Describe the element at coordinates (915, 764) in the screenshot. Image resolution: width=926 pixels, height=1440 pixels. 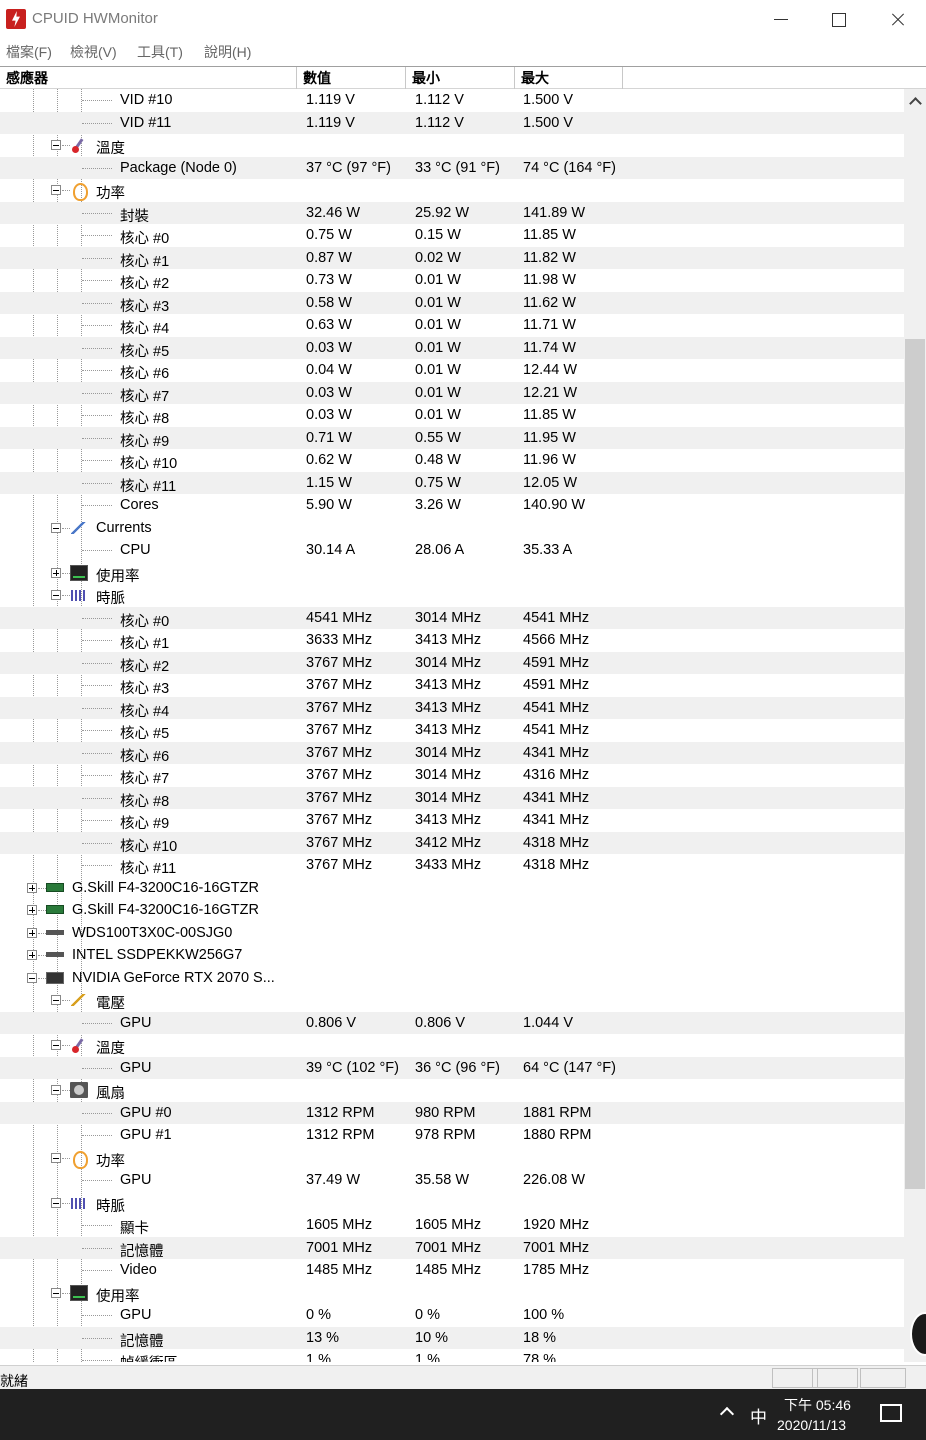
I see `scroll-thumb` at that location.